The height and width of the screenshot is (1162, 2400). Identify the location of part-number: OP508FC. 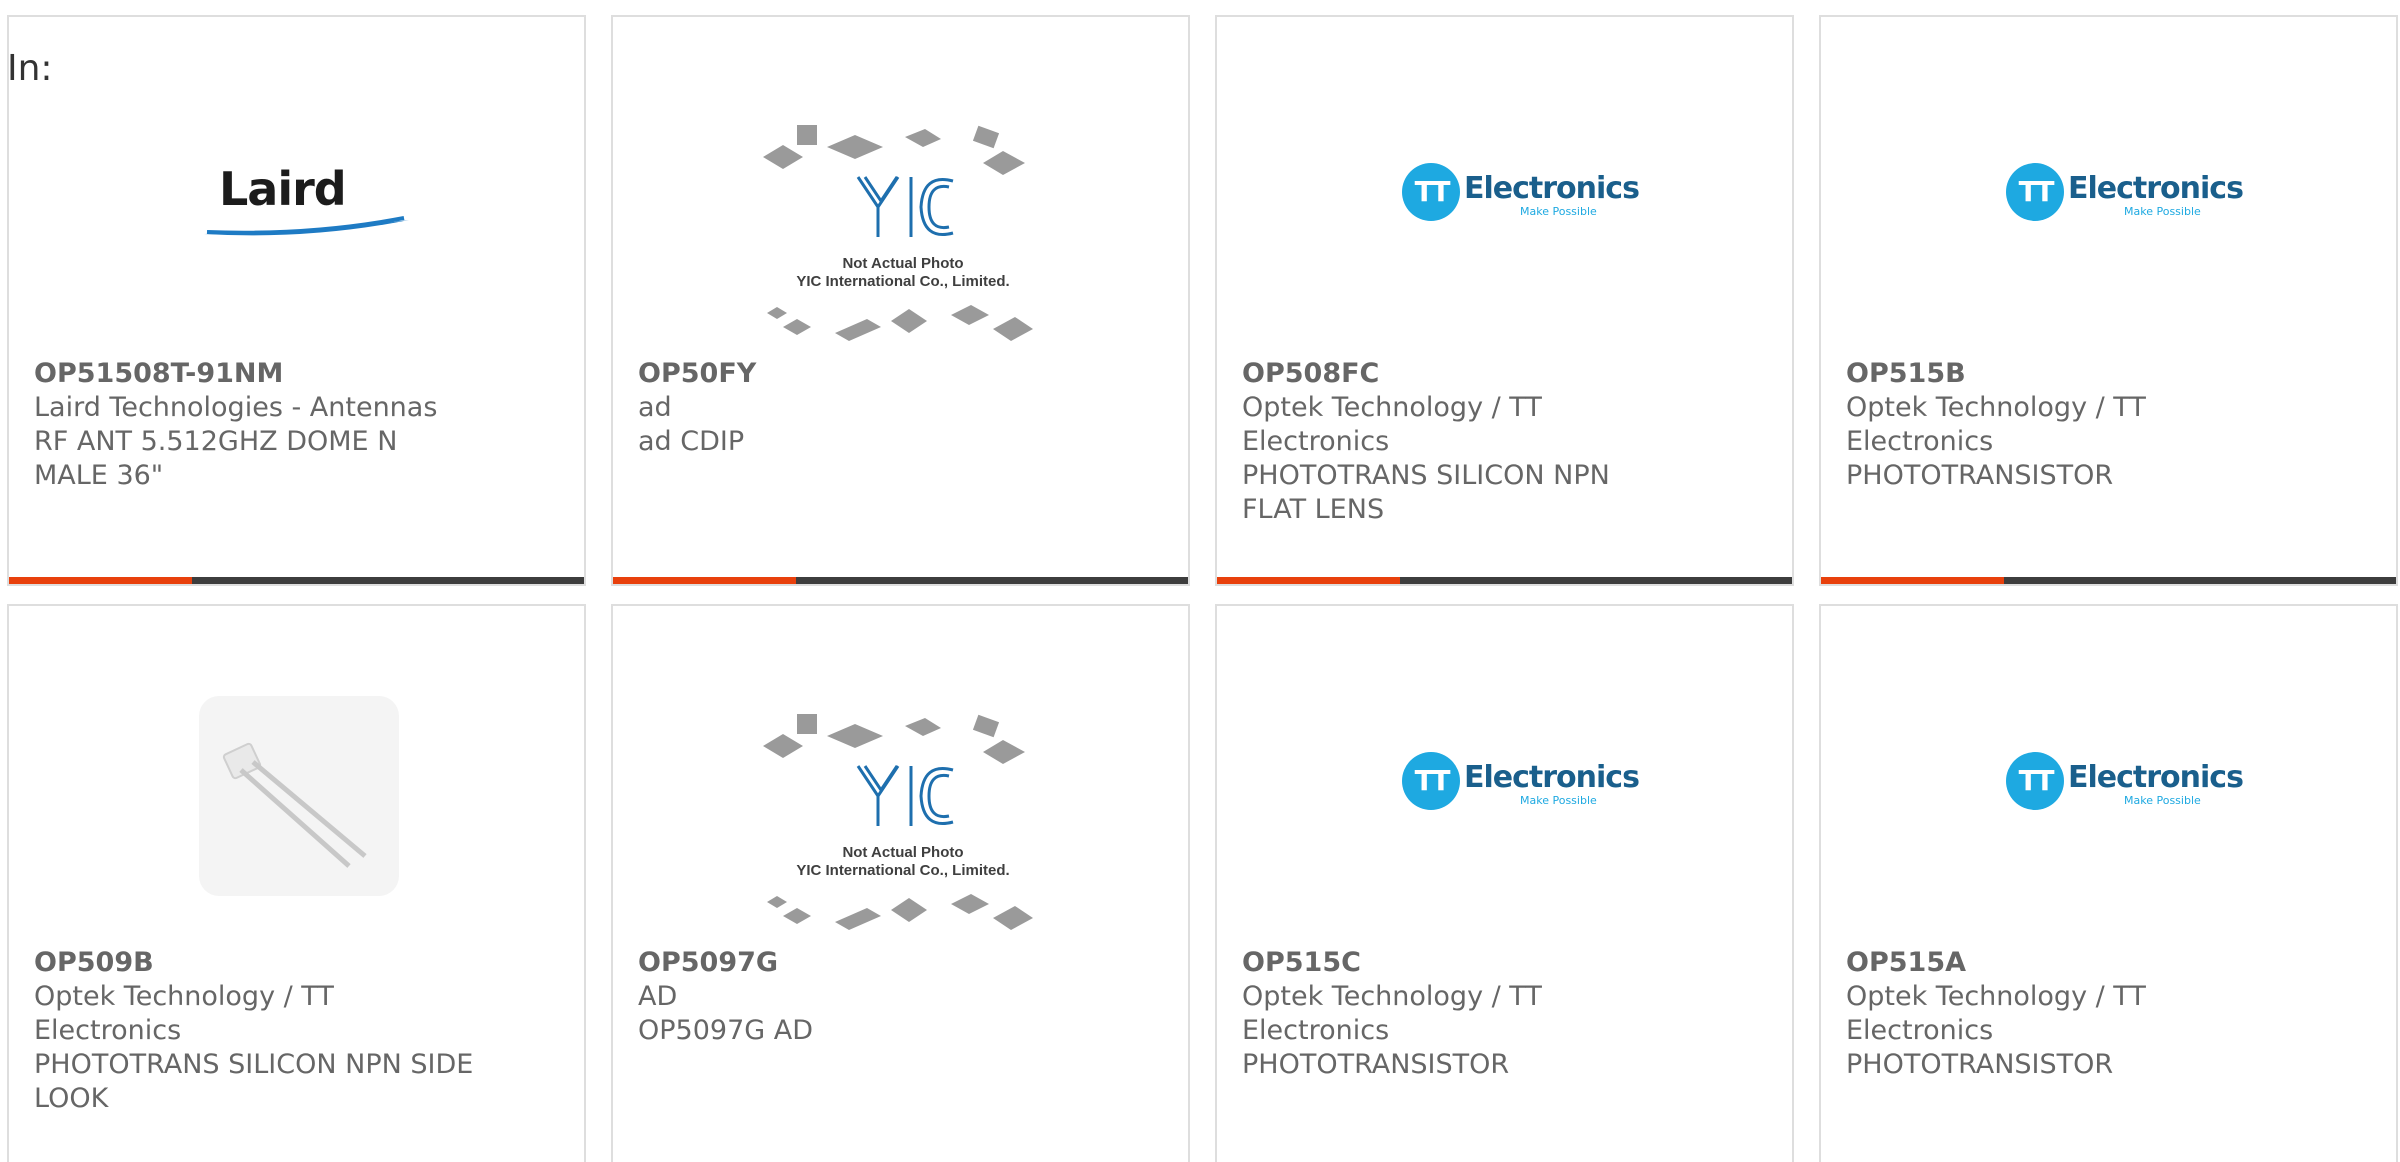
(1462, 374).